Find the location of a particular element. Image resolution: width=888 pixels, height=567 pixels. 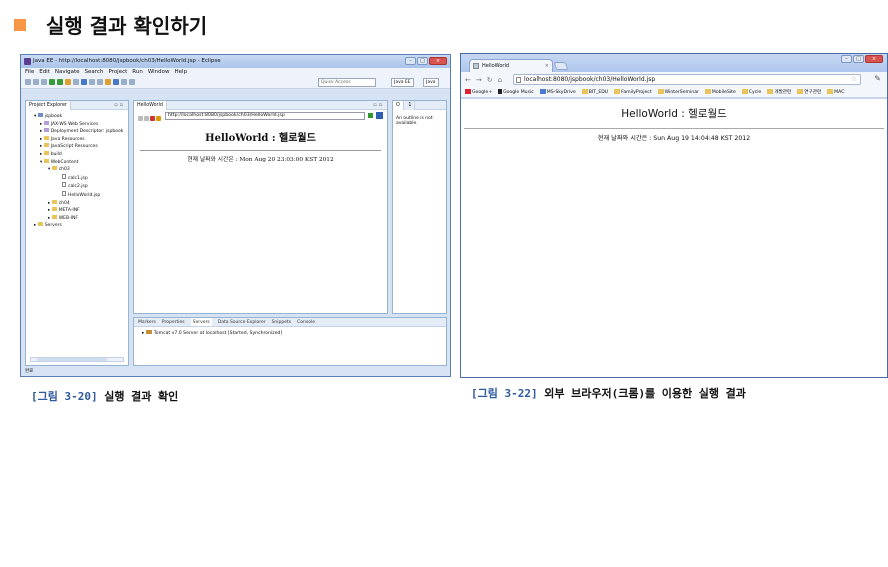

new-tab-button is located at coordinates (561, 66).